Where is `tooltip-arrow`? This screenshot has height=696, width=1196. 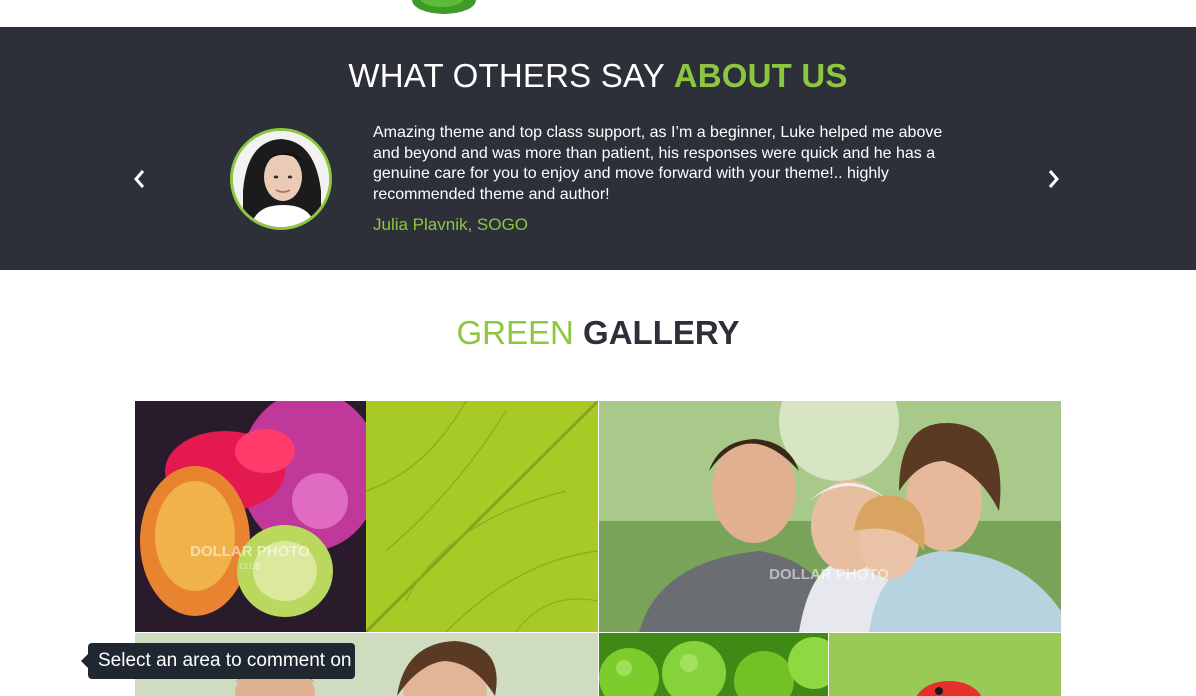
tooltip-arrow is located at coordinates (84, 661).